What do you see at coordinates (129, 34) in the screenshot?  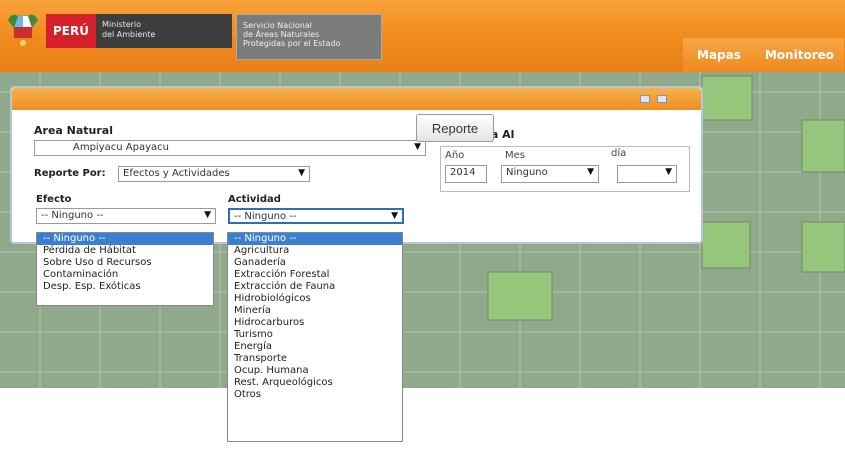 I see `ministerio-line2: del Ambiente` at bounding box center [129, 34].